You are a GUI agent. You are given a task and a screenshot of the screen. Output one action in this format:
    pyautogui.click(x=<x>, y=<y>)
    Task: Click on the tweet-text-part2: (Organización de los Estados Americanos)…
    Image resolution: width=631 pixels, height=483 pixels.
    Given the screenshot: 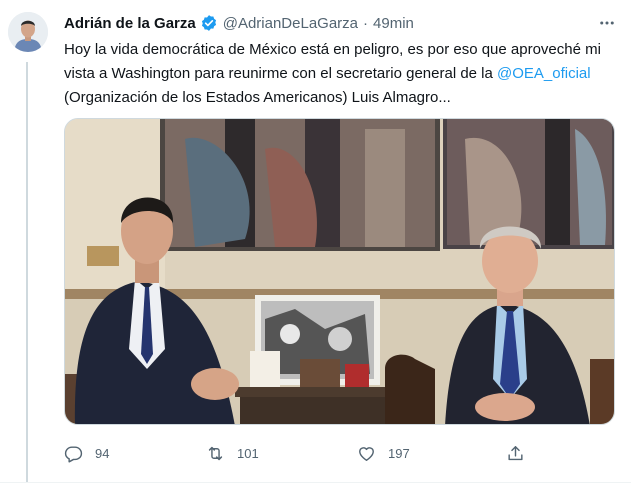 What is the action you would take?
    pyautogui.click(x=257, y=97)
    